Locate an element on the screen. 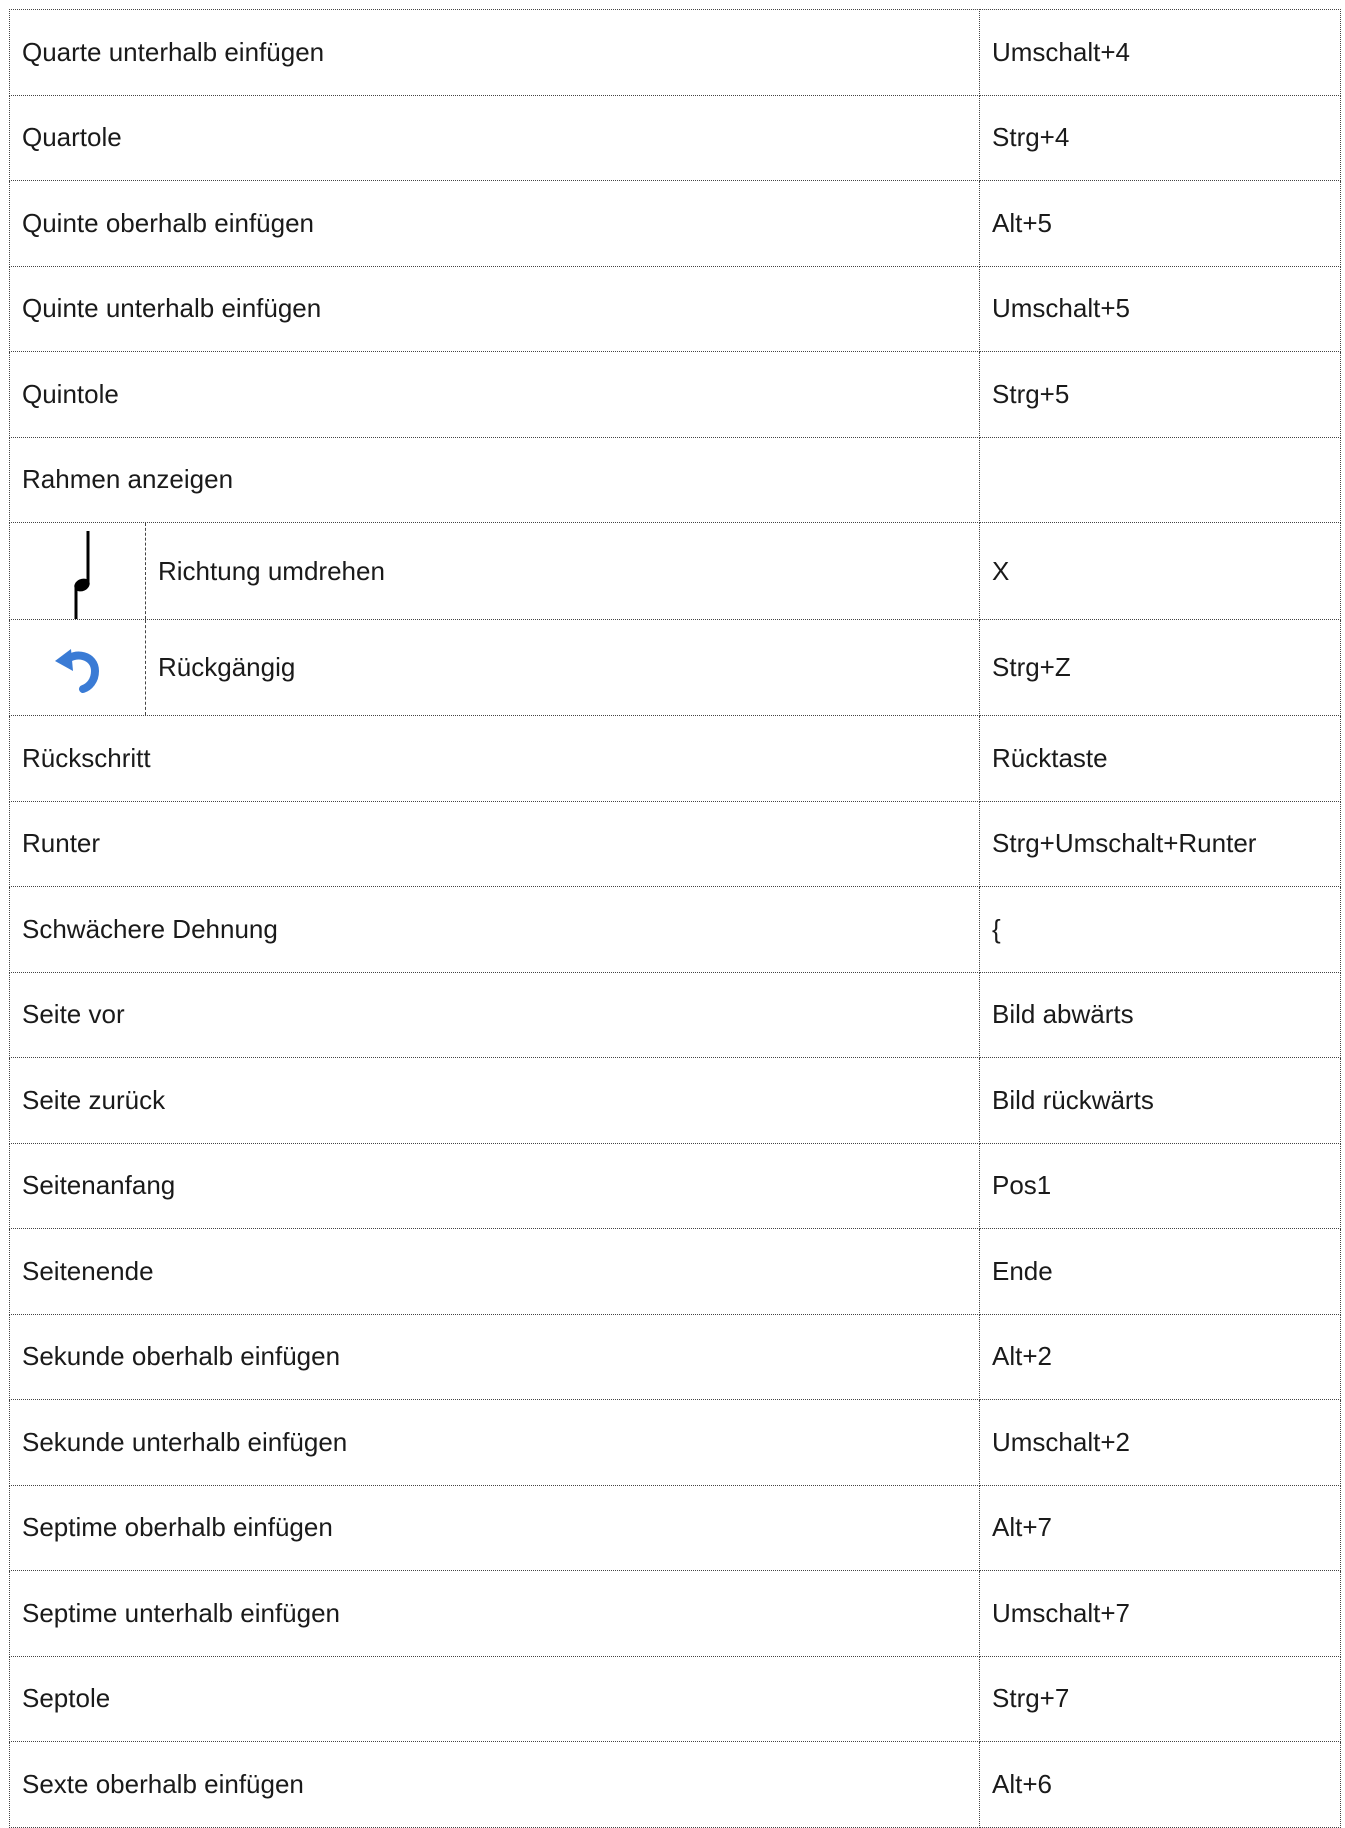 The width and height of the screenshot is (1345, 1828). table-row: Quinte oberhalb einfügen Alt+5 is located at coordinates (675, 223).